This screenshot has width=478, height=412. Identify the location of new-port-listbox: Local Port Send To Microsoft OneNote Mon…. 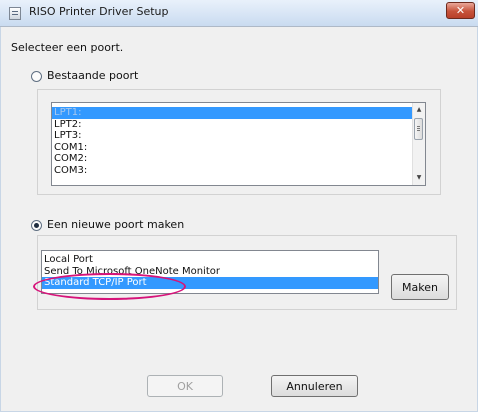
(210, 272).